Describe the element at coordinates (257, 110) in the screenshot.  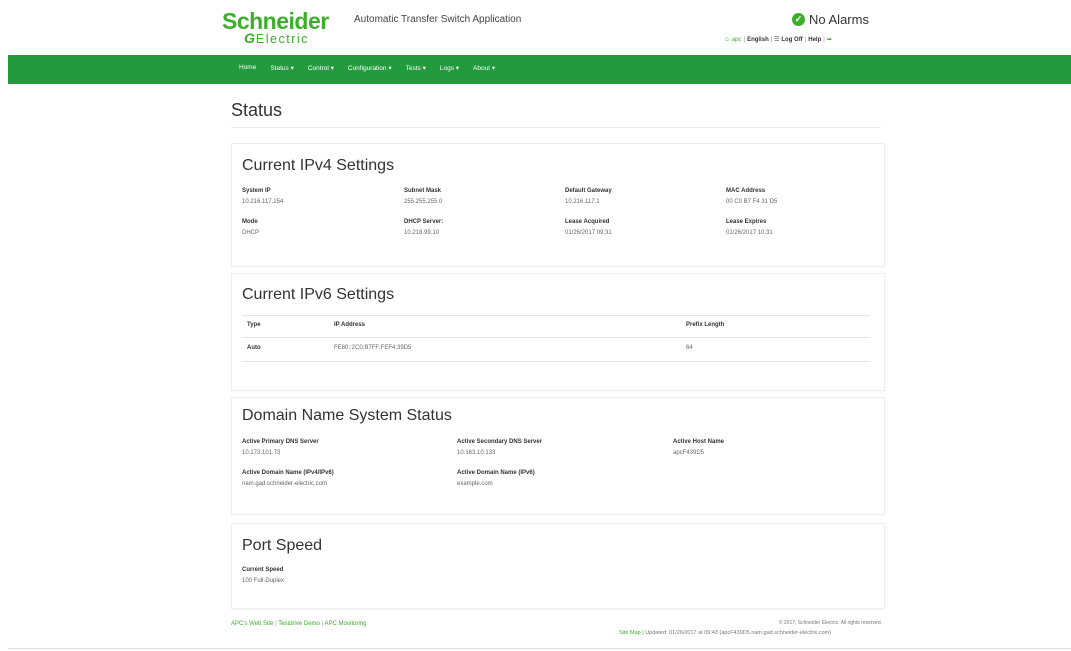
I see `page-title: Status` at that location.